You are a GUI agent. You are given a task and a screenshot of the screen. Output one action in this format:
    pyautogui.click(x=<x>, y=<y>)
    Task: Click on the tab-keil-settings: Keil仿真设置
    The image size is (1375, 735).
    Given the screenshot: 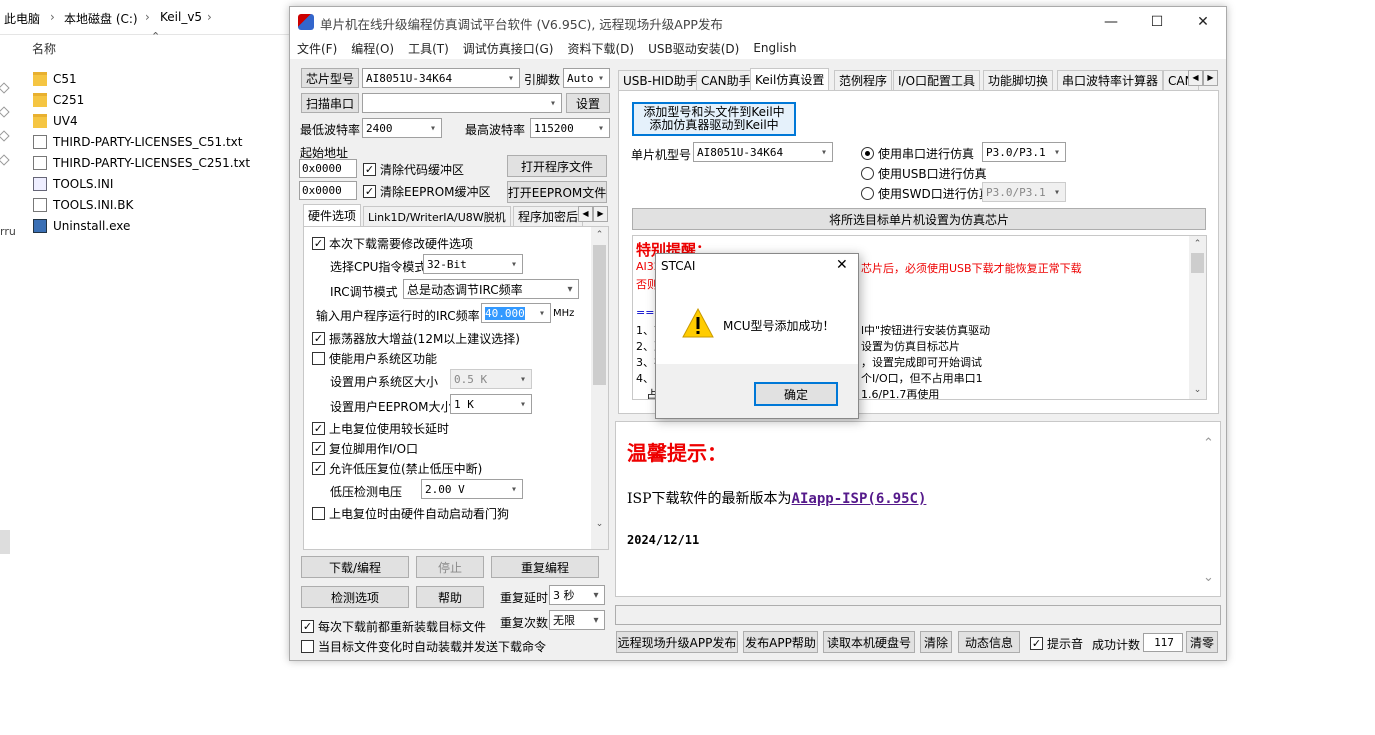 What is the action you would take?
    pyautogui.click(x=790, y=79)
    